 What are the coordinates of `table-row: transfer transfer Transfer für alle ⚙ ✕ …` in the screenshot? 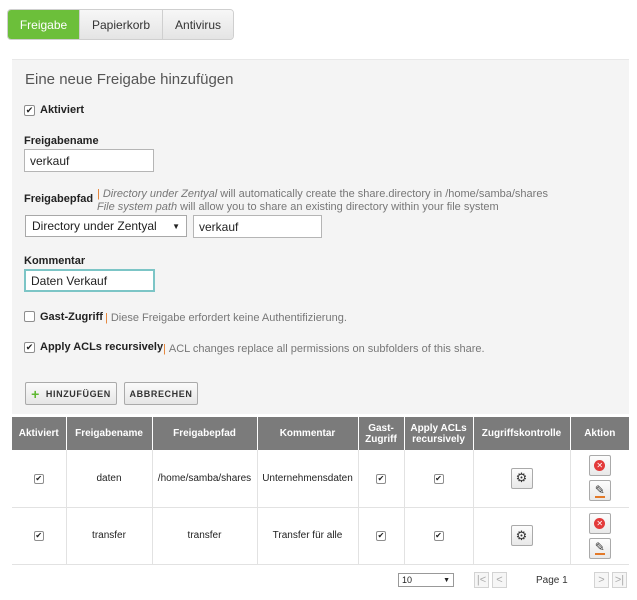 It's located at (320, 536).